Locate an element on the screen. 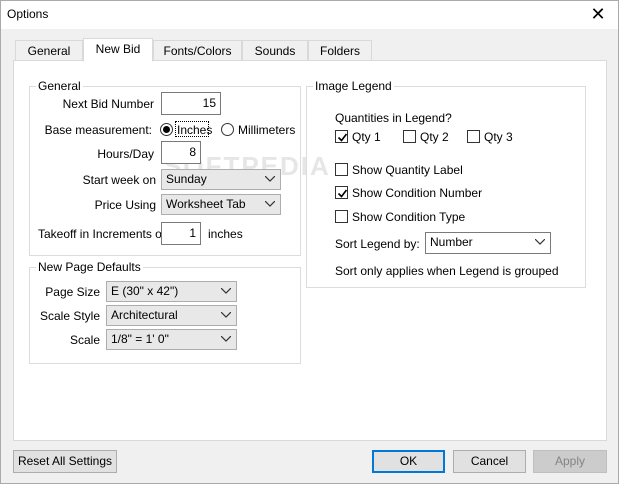 Image resolution: width=619 pixels, height=484 pixels. ok-button: OK is located at coordinates (408, 461).